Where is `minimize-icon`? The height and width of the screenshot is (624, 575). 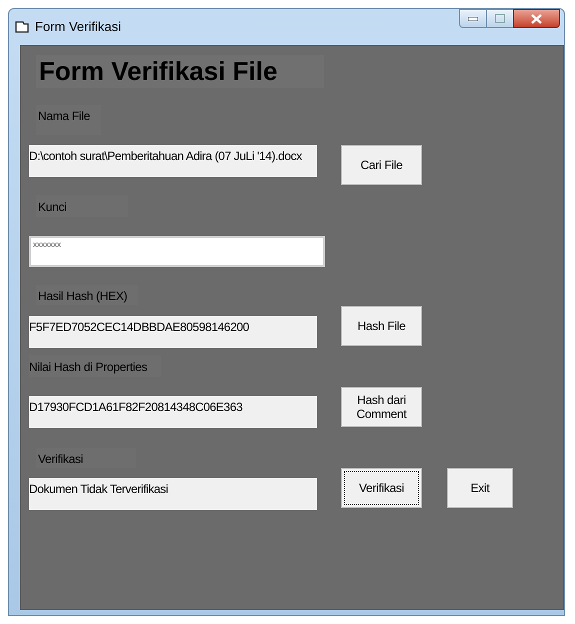
minimize-icon is located at coordinates (473, 18).